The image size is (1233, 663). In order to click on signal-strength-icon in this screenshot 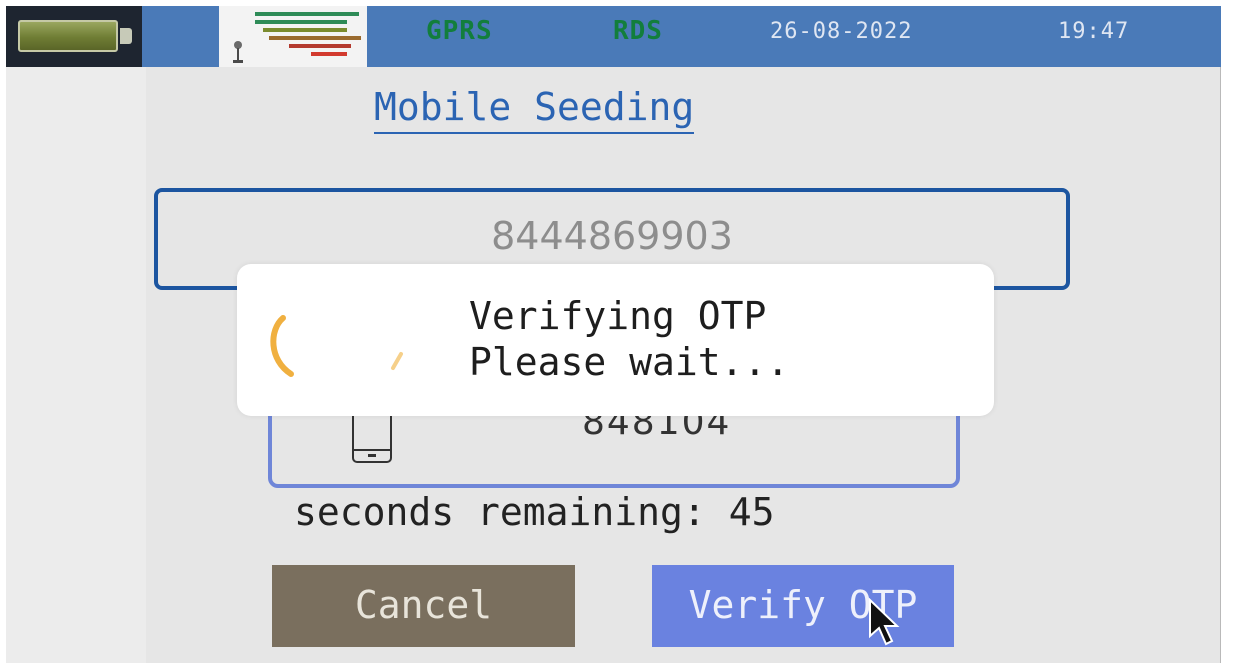, I will do `click(293, 36)`.